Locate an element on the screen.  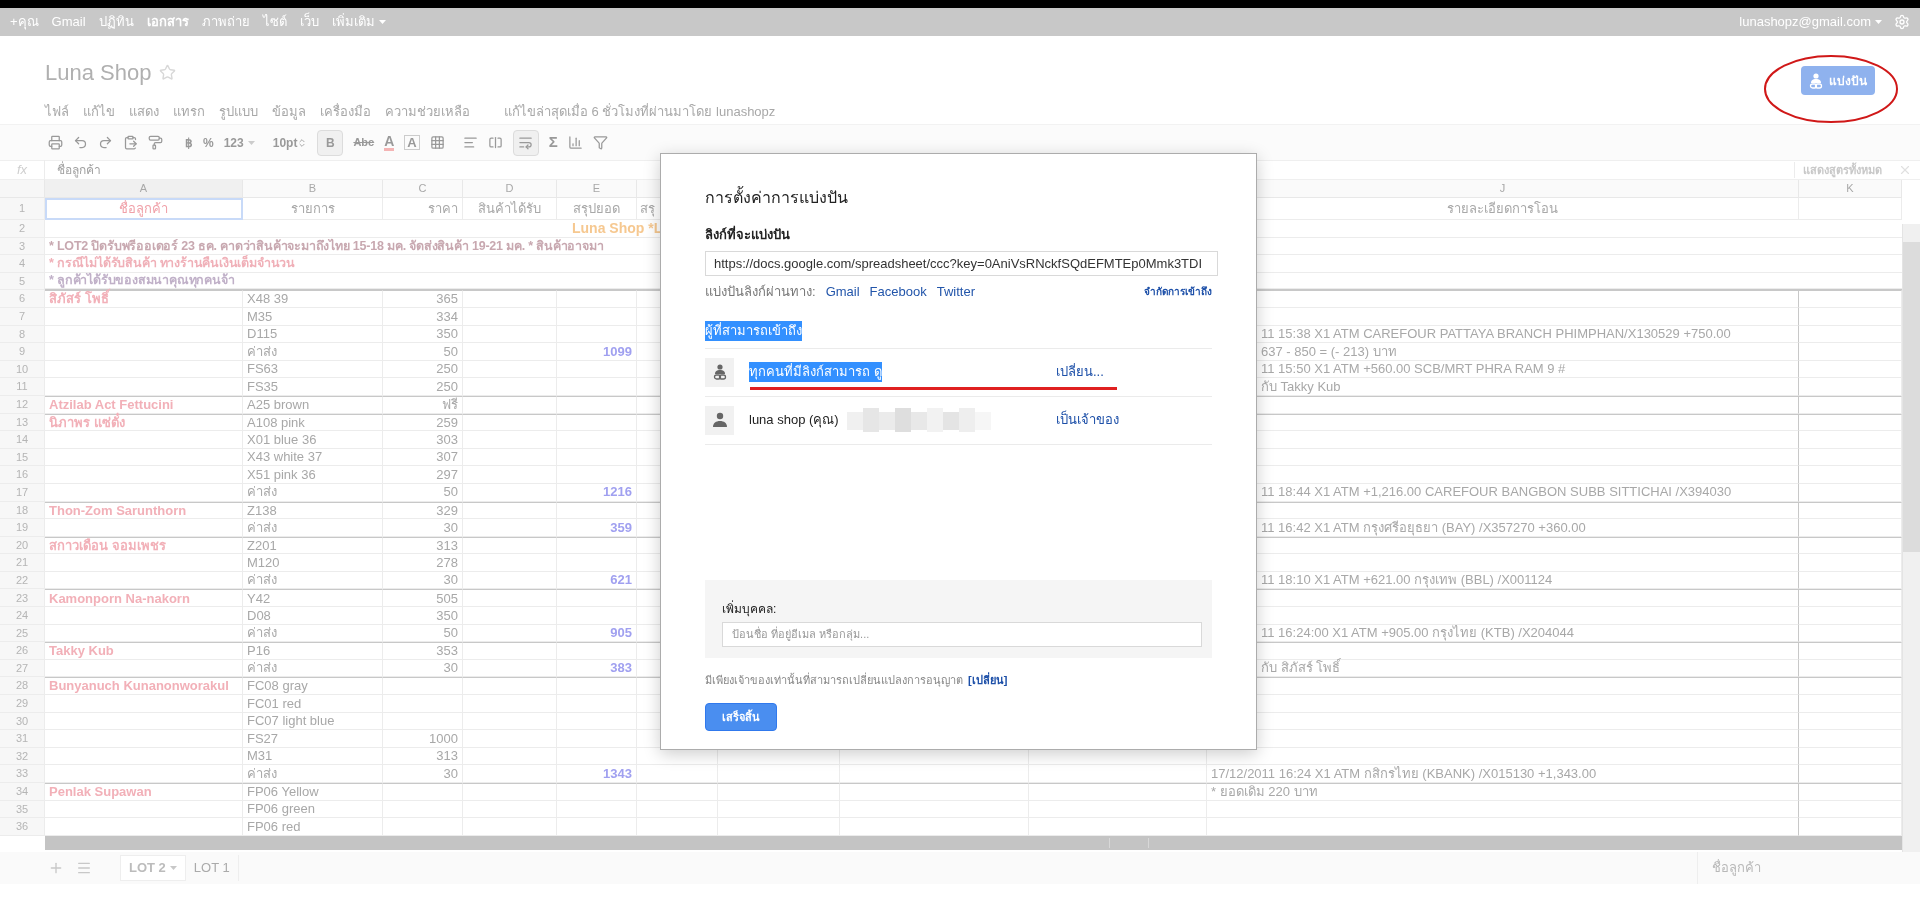
align-icon is located at coordinates (470, 142).